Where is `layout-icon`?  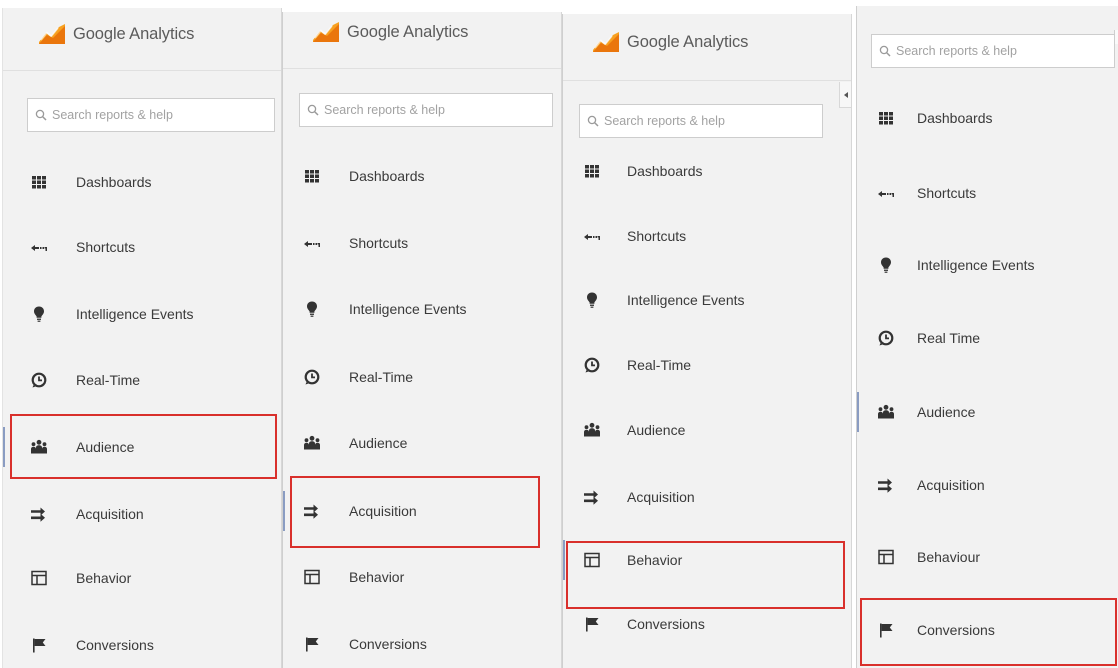
layout-icon is located at coordinates (886, 557).